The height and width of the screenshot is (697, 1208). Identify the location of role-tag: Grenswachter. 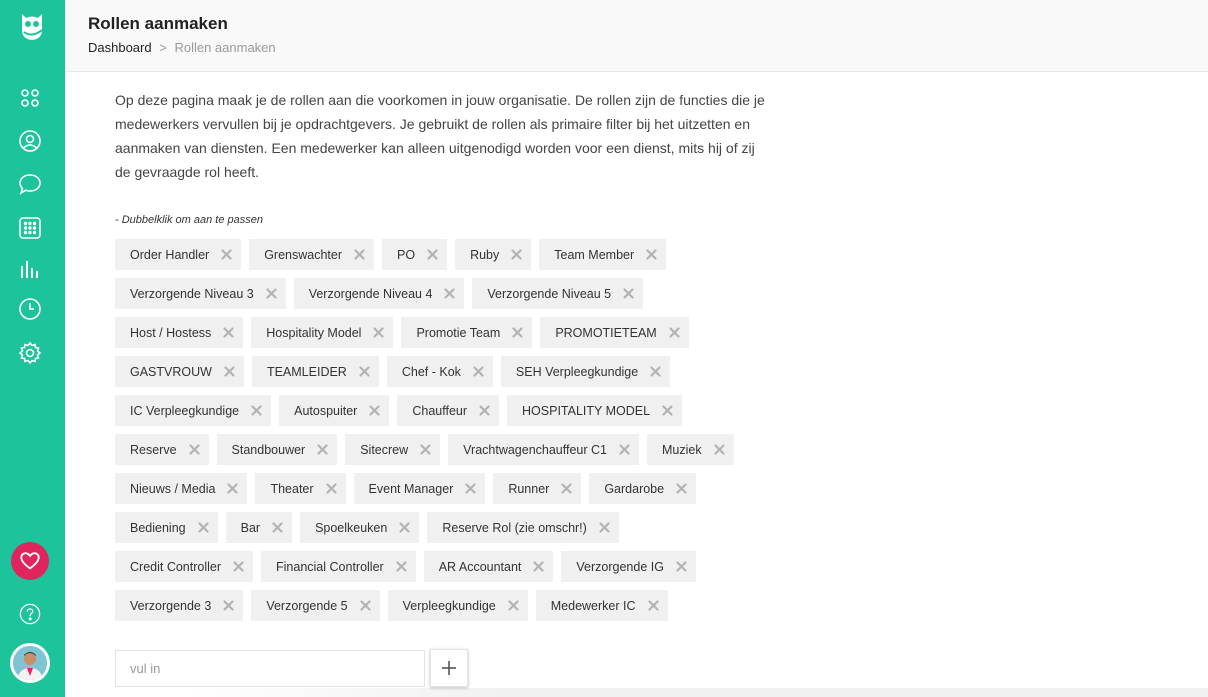
(312, 254).